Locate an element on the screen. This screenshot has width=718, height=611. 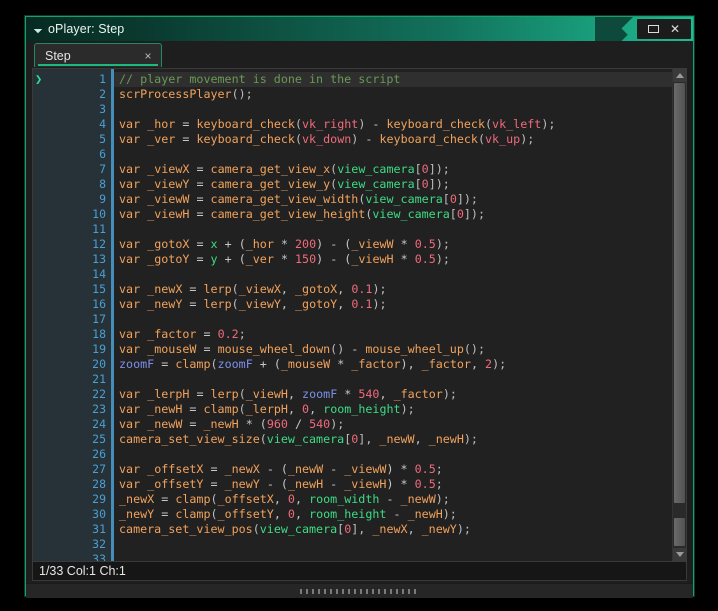
code-token: vk_right is located at coordinates (330, 124).